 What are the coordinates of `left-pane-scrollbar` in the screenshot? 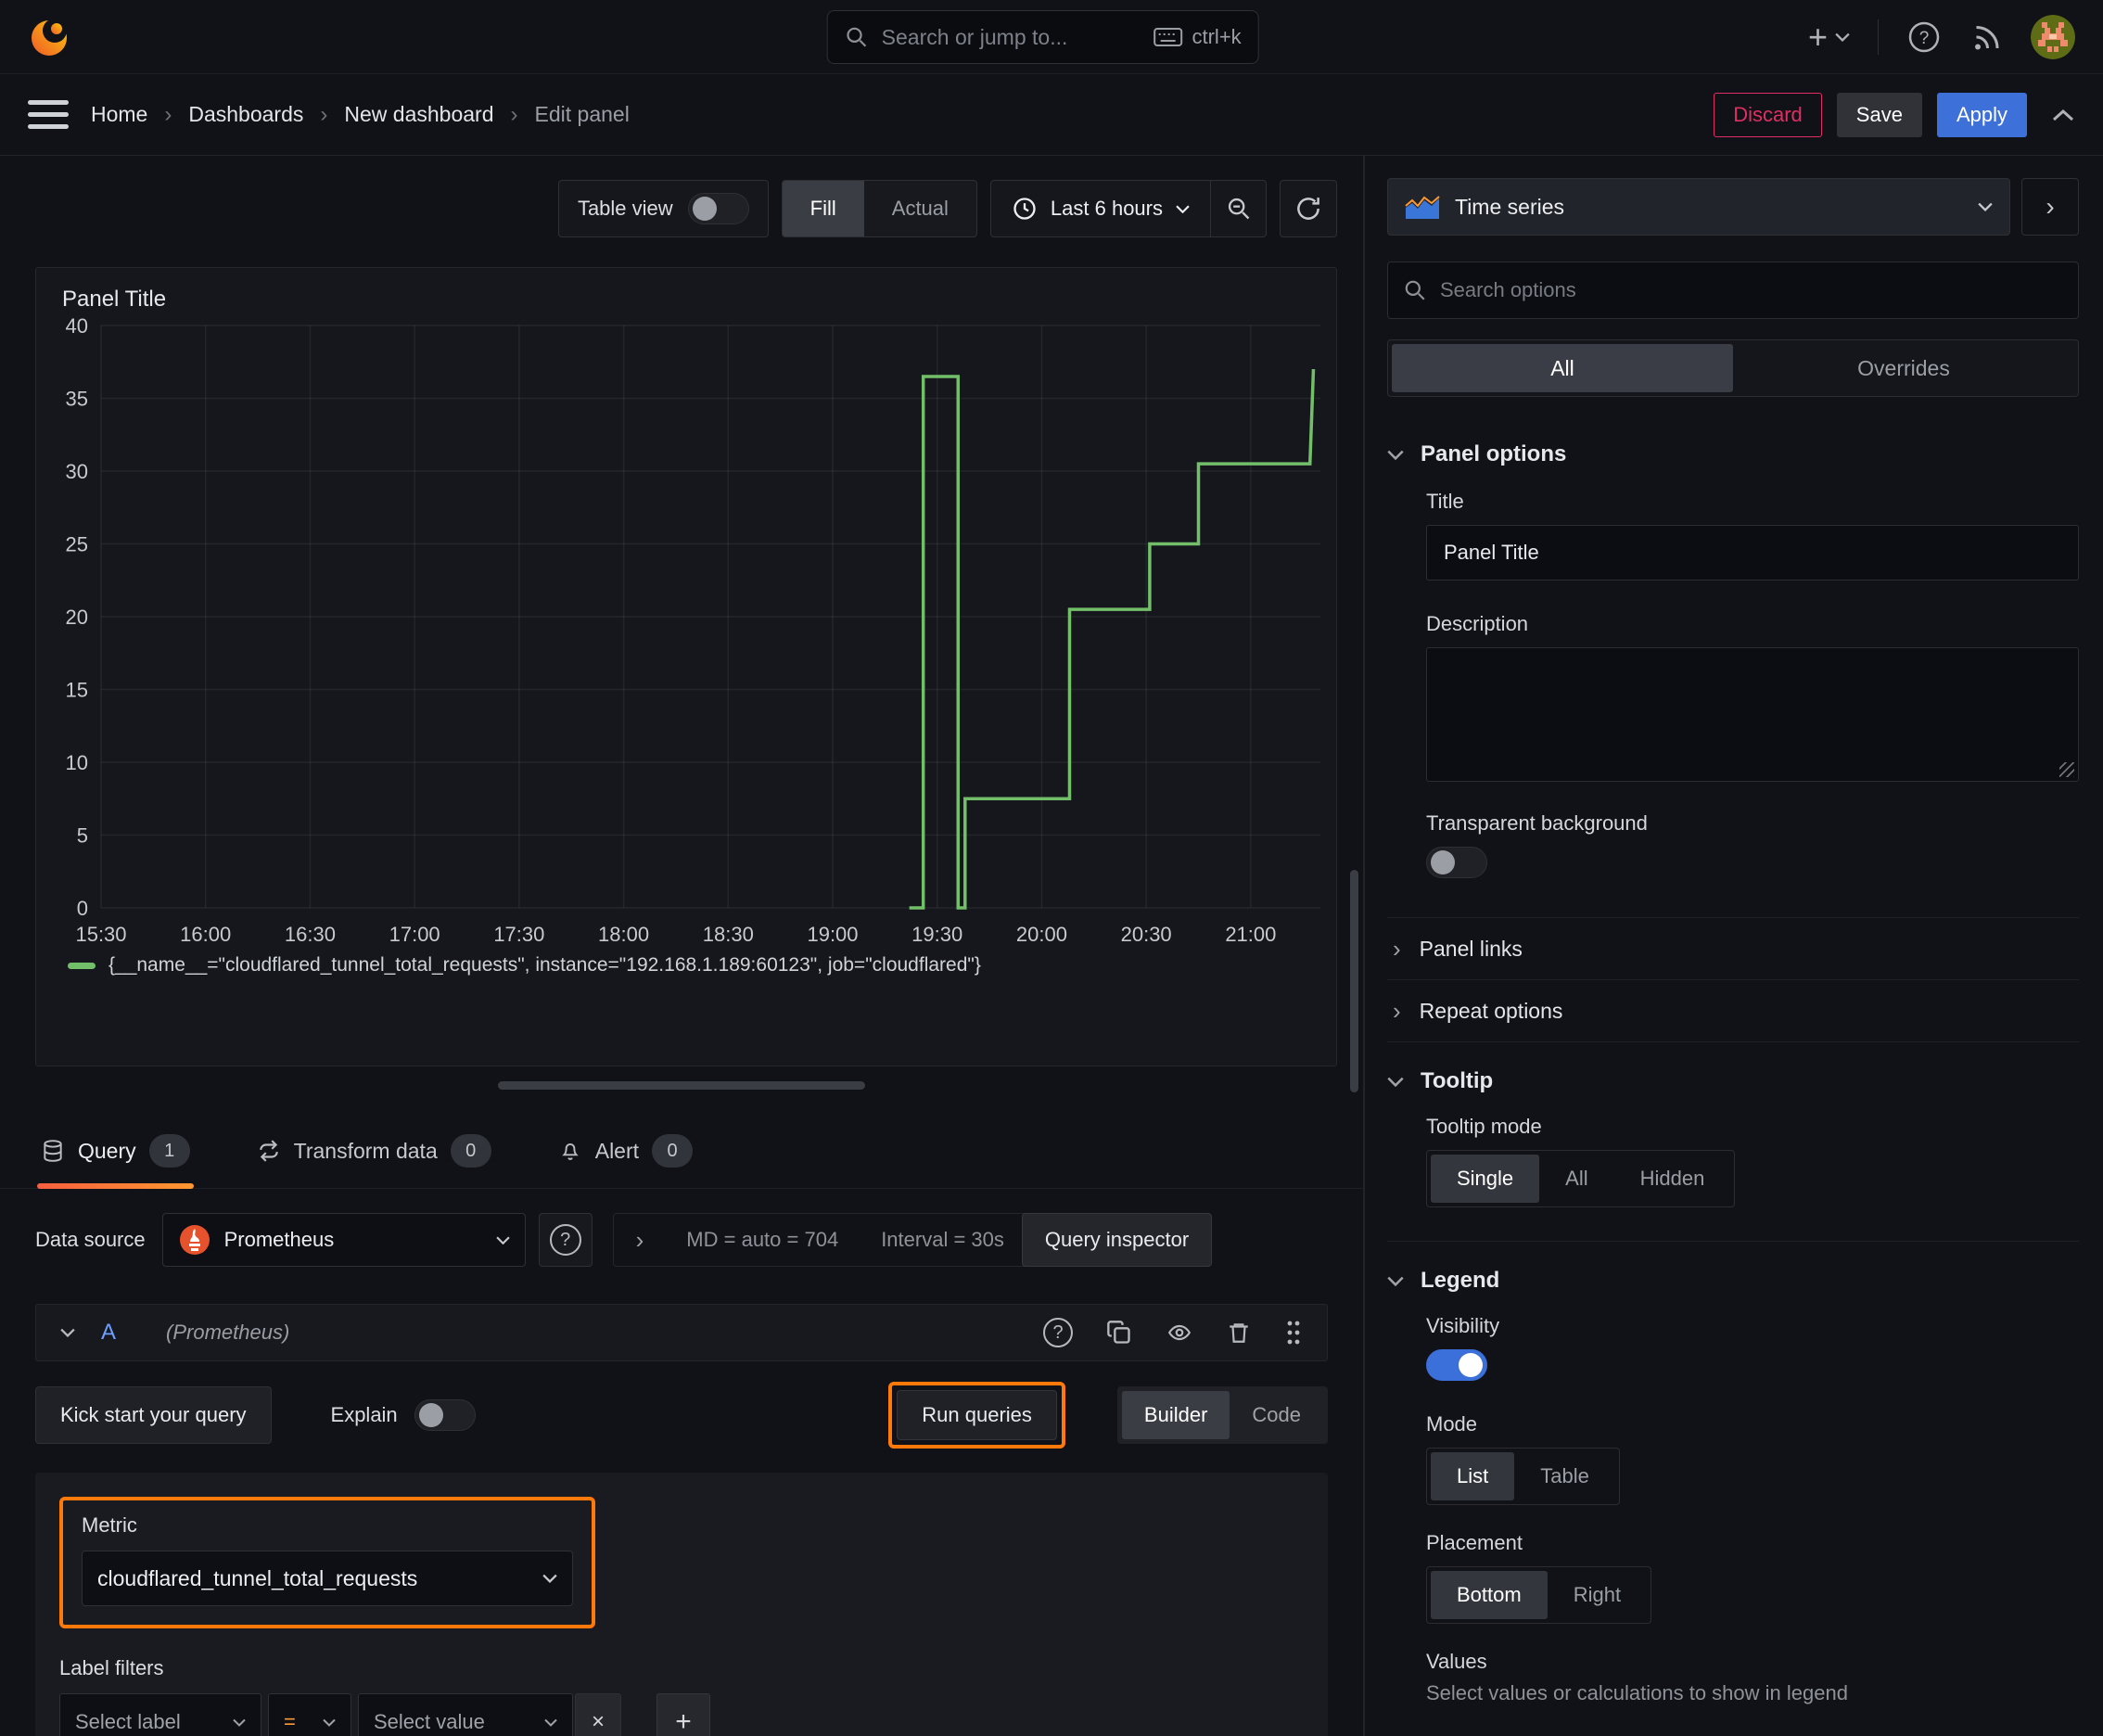 It's located at (1354, 981).